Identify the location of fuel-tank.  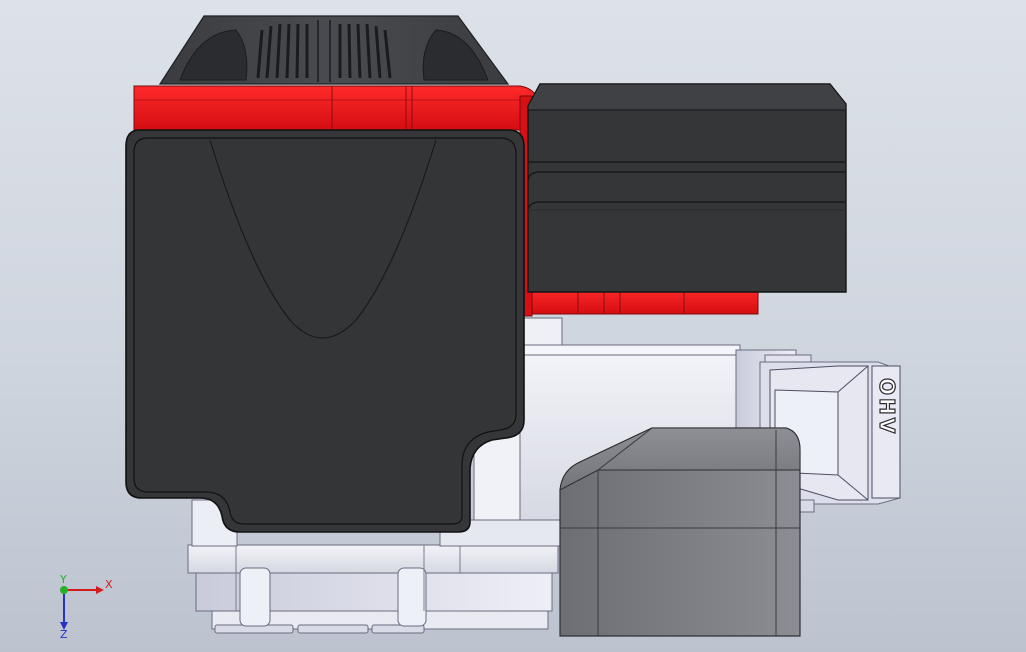
(687, 188).